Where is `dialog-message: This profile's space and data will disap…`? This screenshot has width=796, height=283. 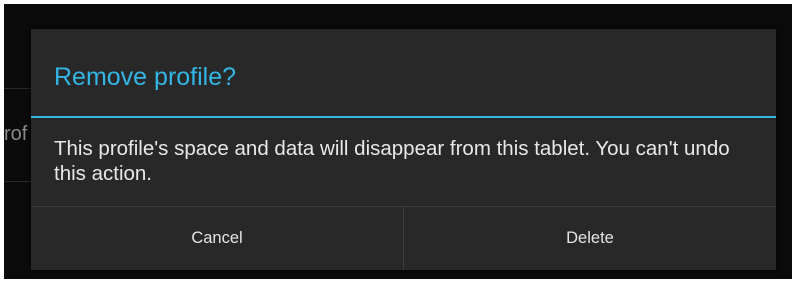 dialog-message: This profile's space and data will disap… is located at coordinates (392, 161).